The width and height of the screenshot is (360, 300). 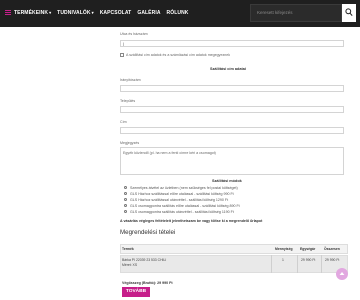 I want to click on notes-label: Megjegyzés, so click(x=130, y=143).